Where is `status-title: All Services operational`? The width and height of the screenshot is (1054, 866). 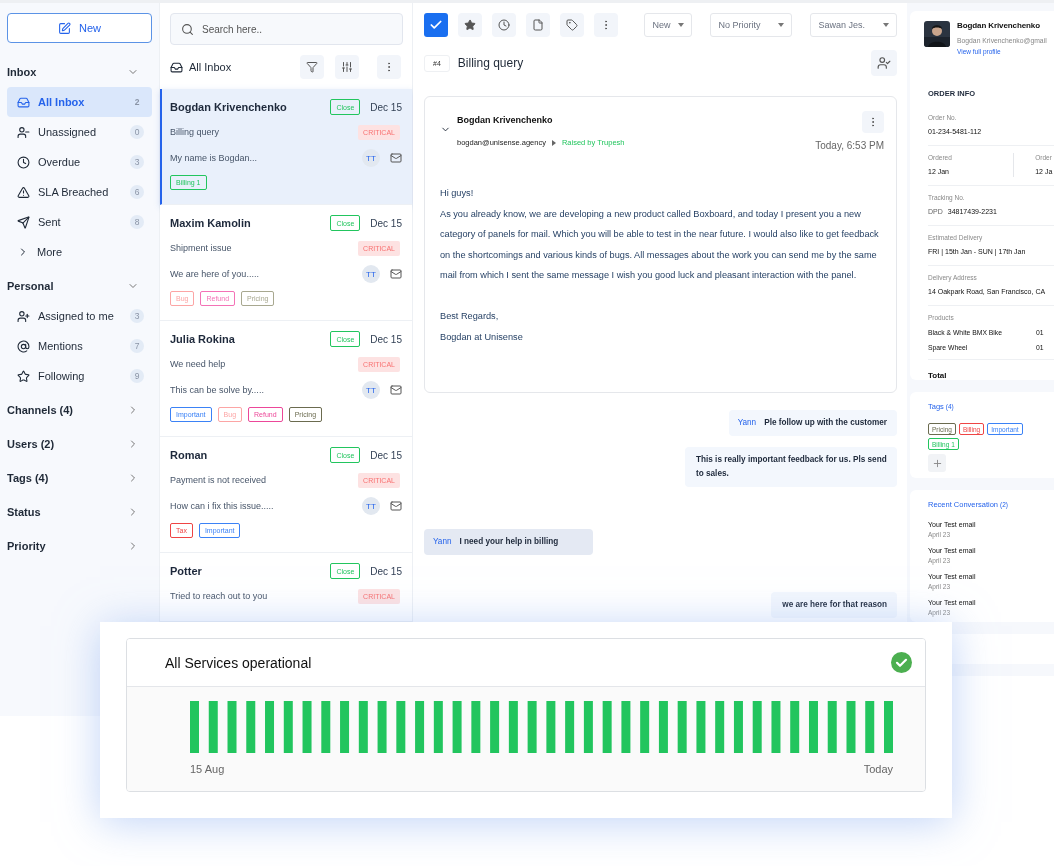
status-title: All Services operational is located at coordinates (238, 662).